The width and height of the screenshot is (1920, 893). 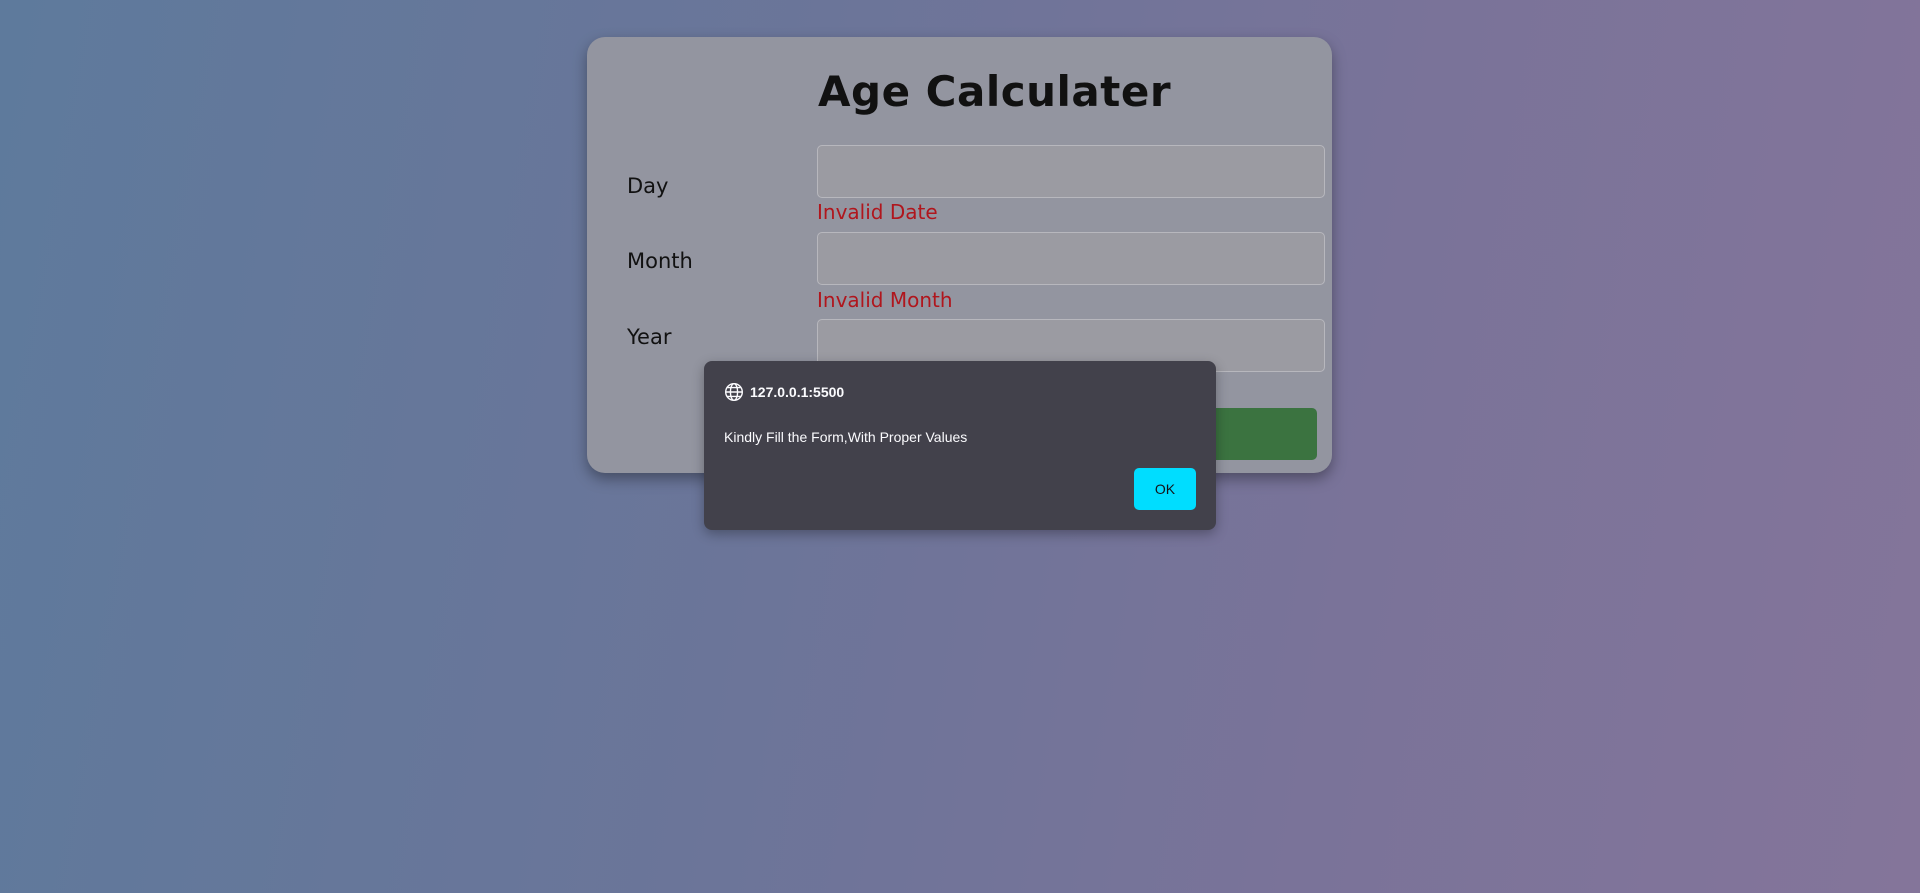 I want to click on month-input, so click(x=1071, y=258).